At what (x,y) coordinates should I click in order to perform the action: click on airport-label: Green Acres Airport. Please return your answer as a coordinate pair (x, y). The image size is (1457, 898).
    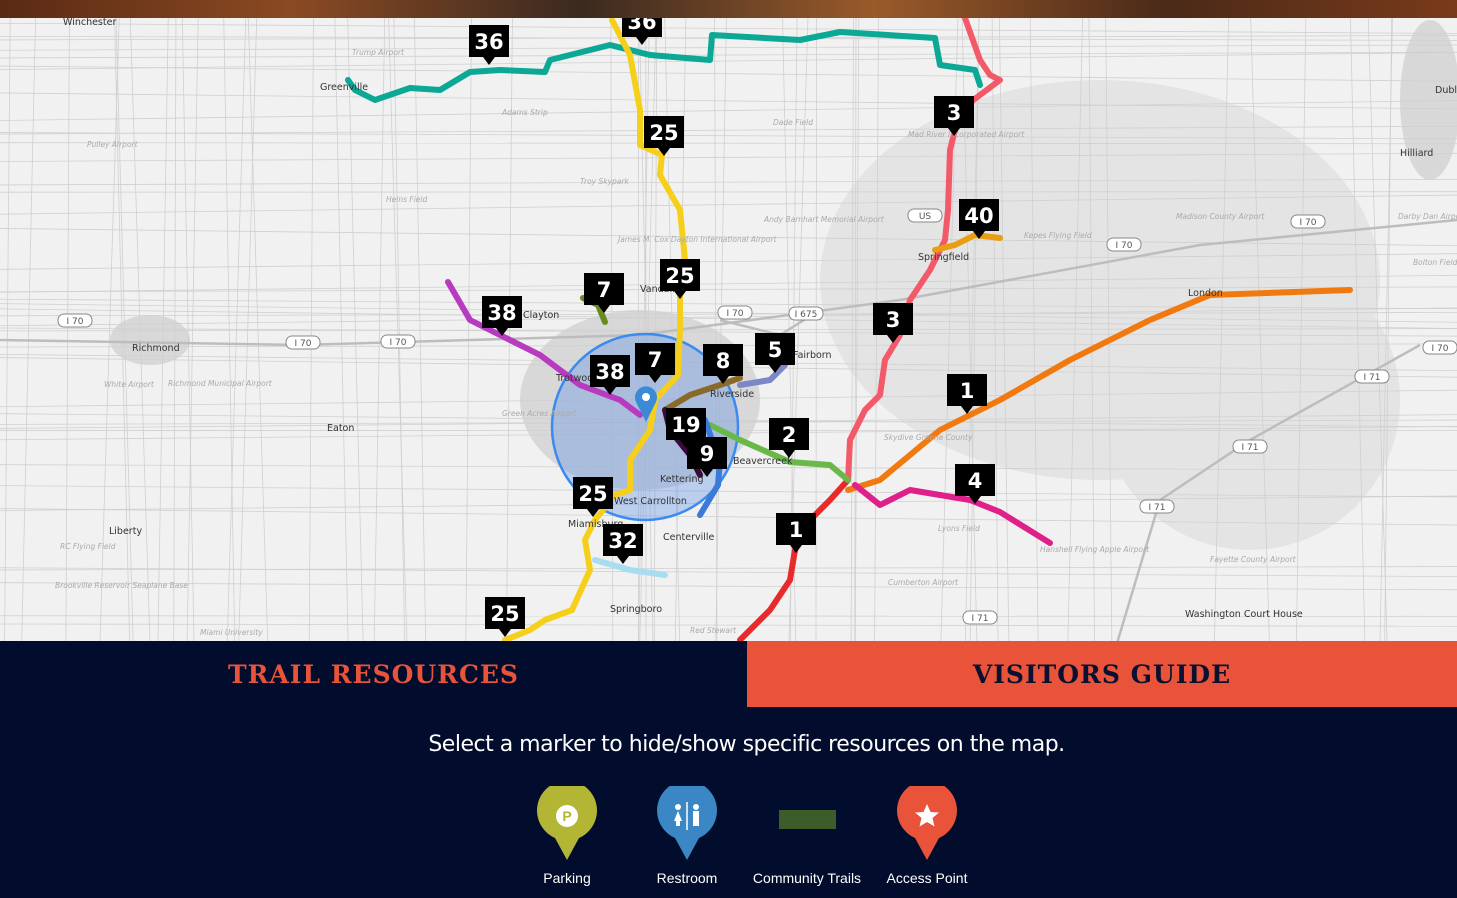
    Looking at the image, I should click on (539, 413).